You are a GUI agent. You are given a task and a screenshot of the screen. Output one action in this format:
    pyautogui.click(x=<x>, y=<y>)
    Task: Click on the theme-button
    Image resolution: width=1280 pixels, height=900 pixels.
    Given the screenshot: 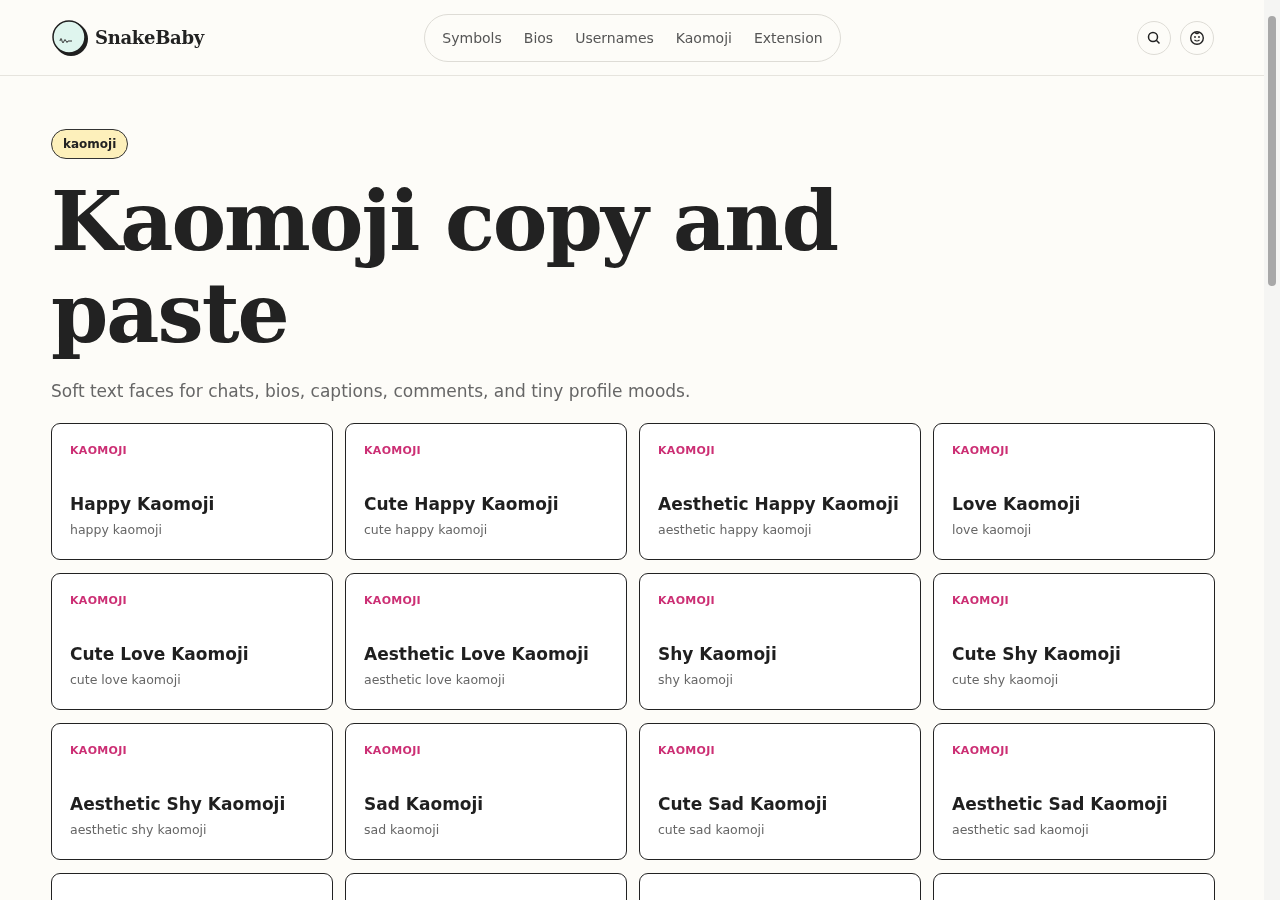 What is the action you would take?
    pyautogui.click(x=1197, y=37)
    